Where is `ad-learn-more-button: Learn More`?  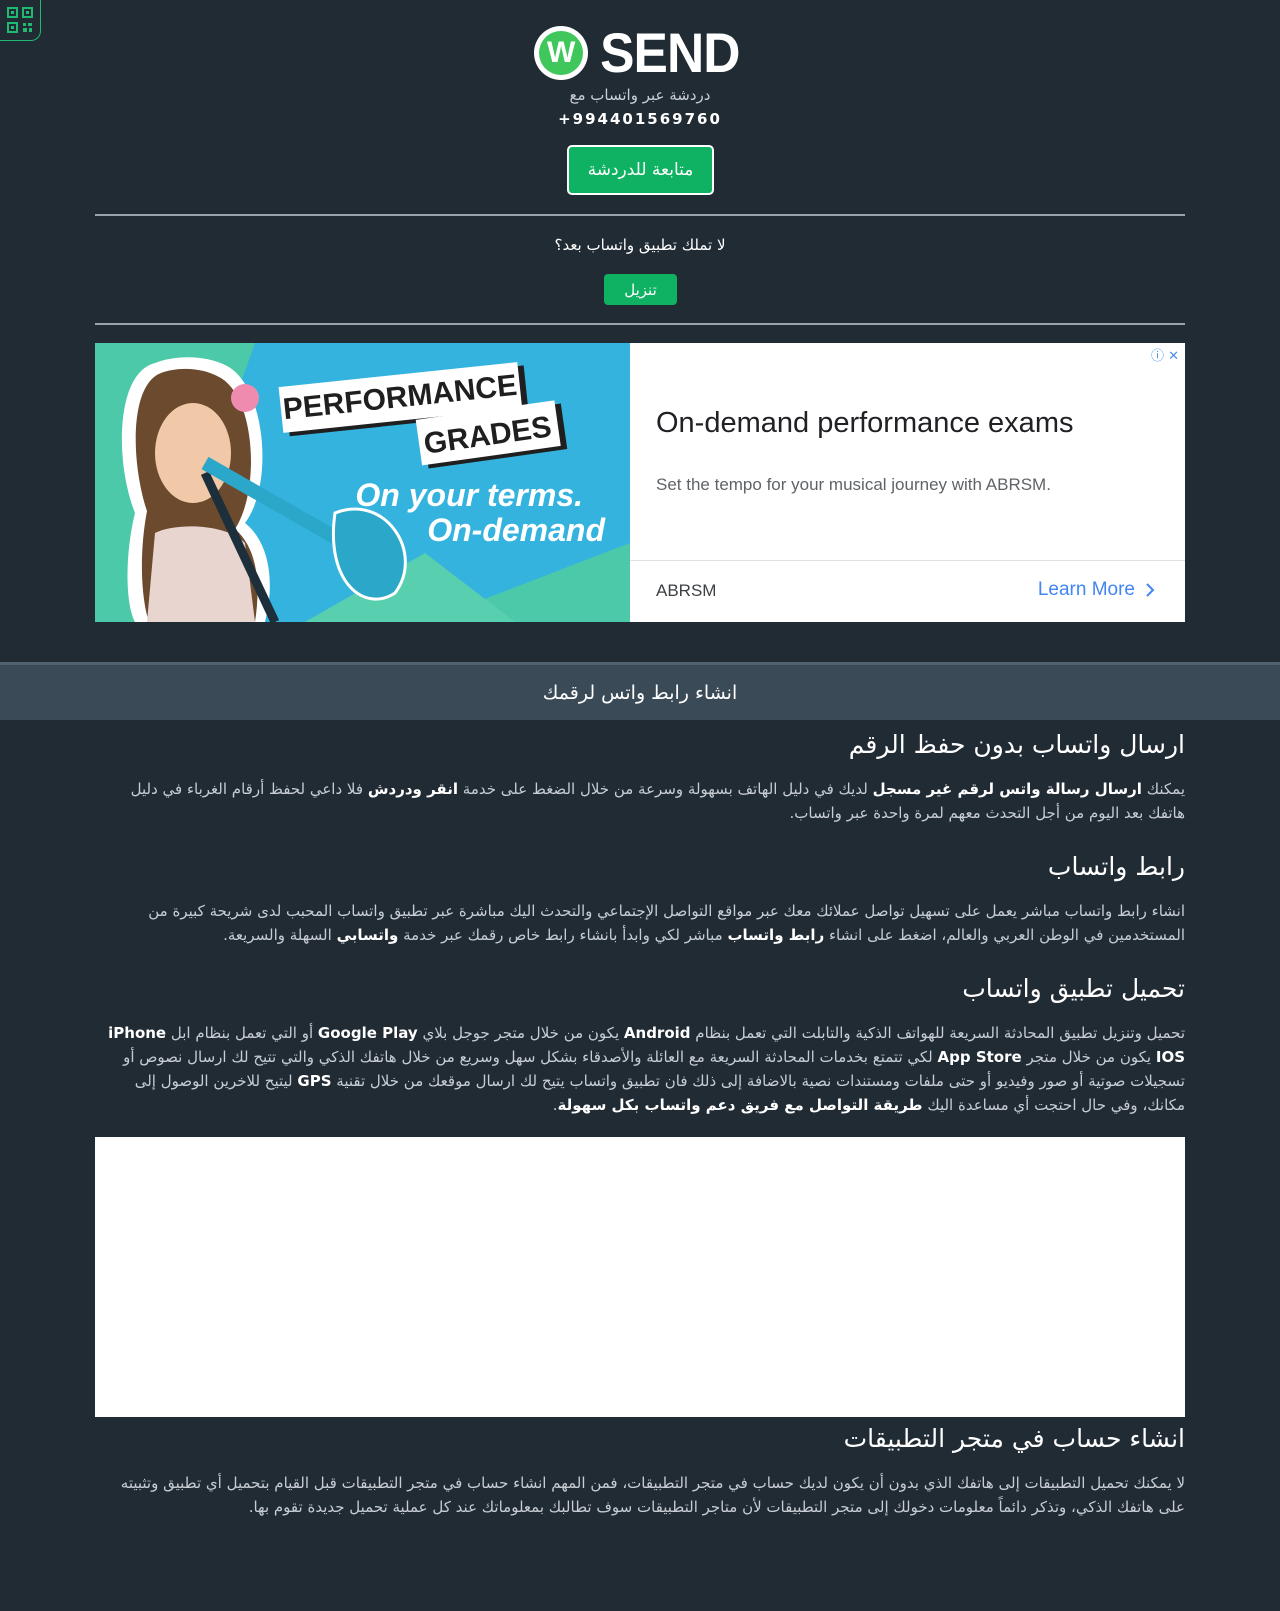 ad-learn-more-button: Learn More is located at coordinates (1096, 590).